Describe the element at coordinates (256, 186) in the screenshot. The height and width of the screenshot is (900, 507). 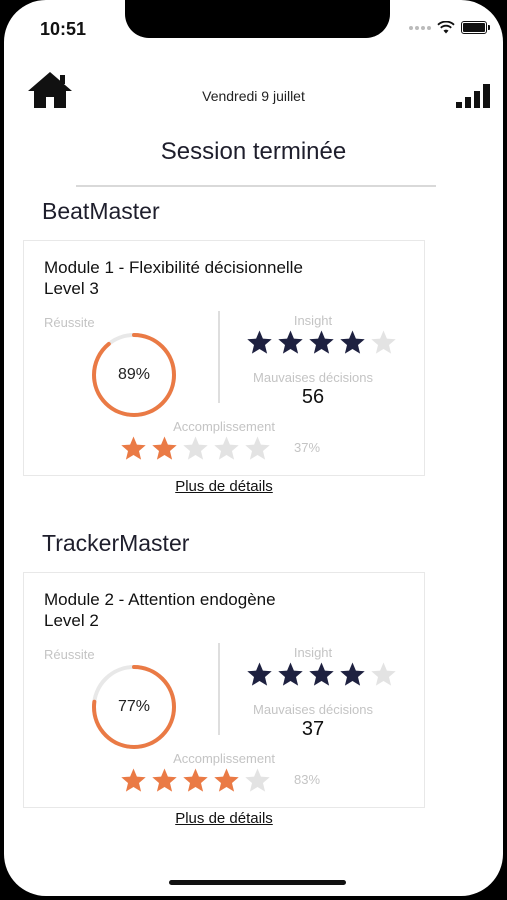
I see `title-divider` at that location.